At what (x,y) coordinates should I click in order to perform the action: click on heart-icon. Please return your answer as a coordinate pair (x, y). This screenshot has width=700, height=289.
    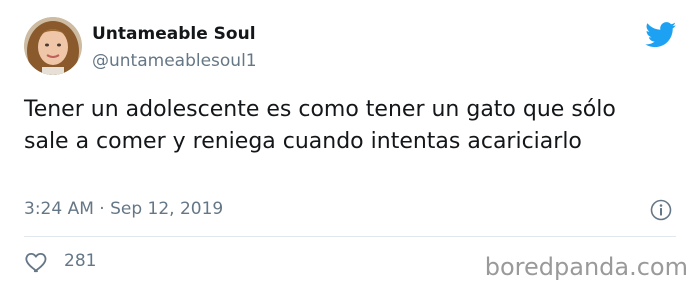
    Looking at the image, I should click on (37, 262).